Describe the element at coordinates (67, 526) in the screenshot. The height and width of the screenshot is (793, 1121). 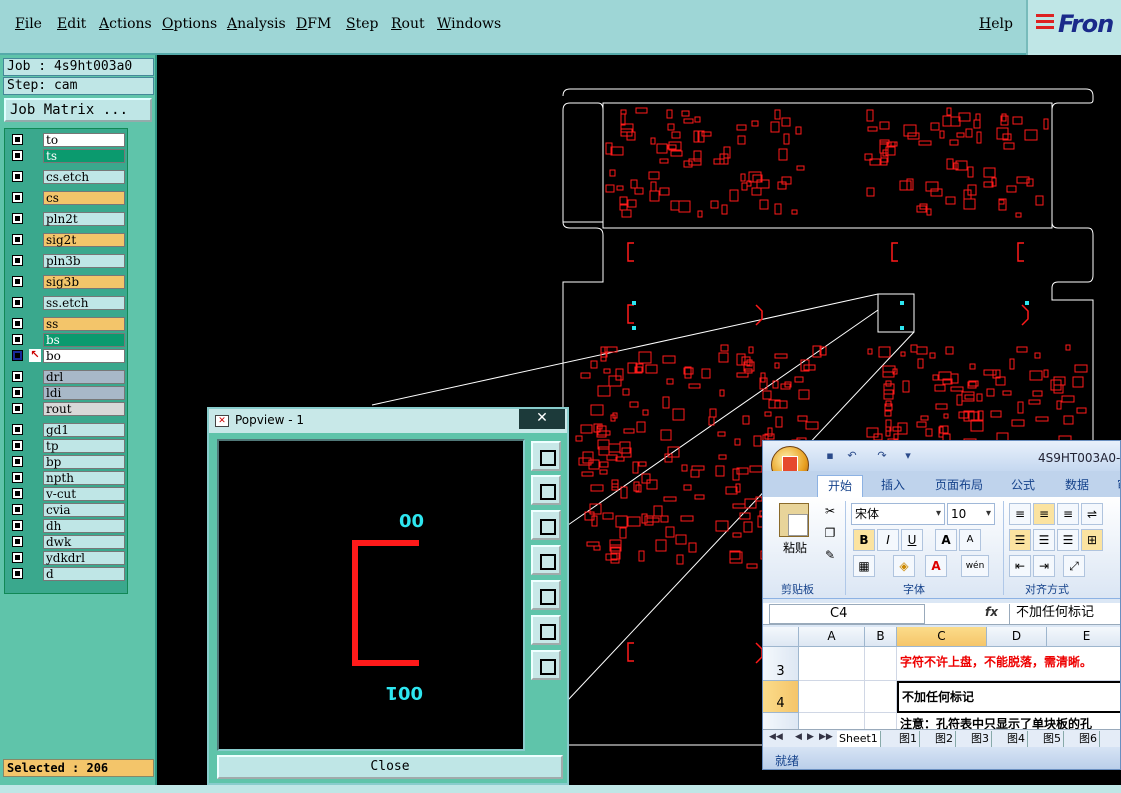
I see `layer-row-dh: dh` at that location.